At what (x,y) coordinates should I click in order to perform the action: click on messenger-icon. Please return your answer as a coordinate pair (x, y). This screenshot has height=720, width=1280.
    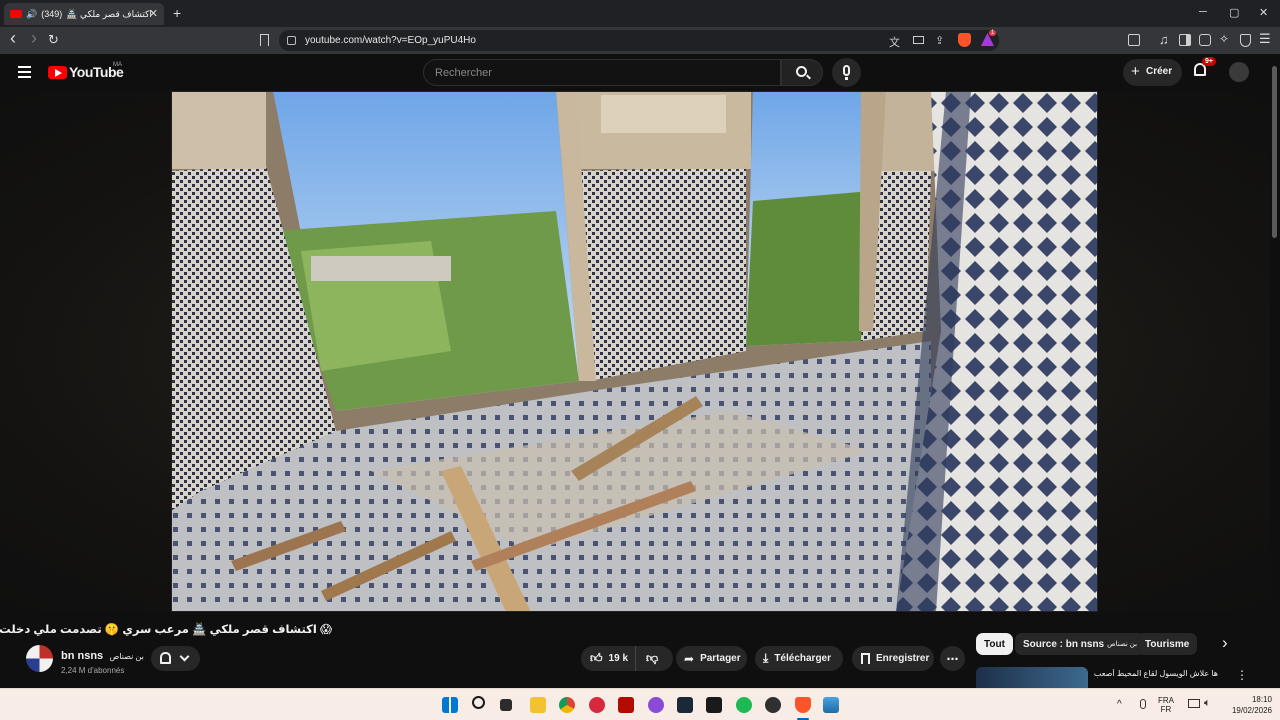
    Looking at the image, I should click on (656, 705).